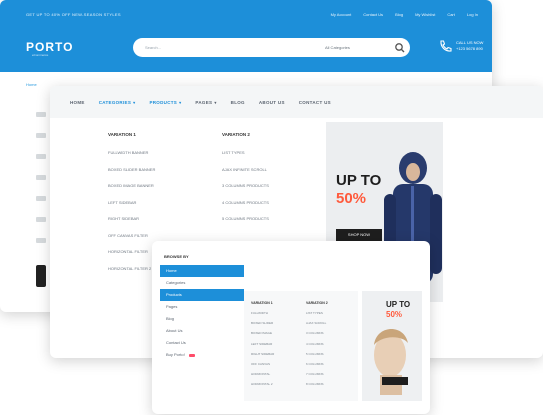 The height and width of the screenshot is (415, 543). I want to click on mobile-item-products: Products, so click(202, 295).